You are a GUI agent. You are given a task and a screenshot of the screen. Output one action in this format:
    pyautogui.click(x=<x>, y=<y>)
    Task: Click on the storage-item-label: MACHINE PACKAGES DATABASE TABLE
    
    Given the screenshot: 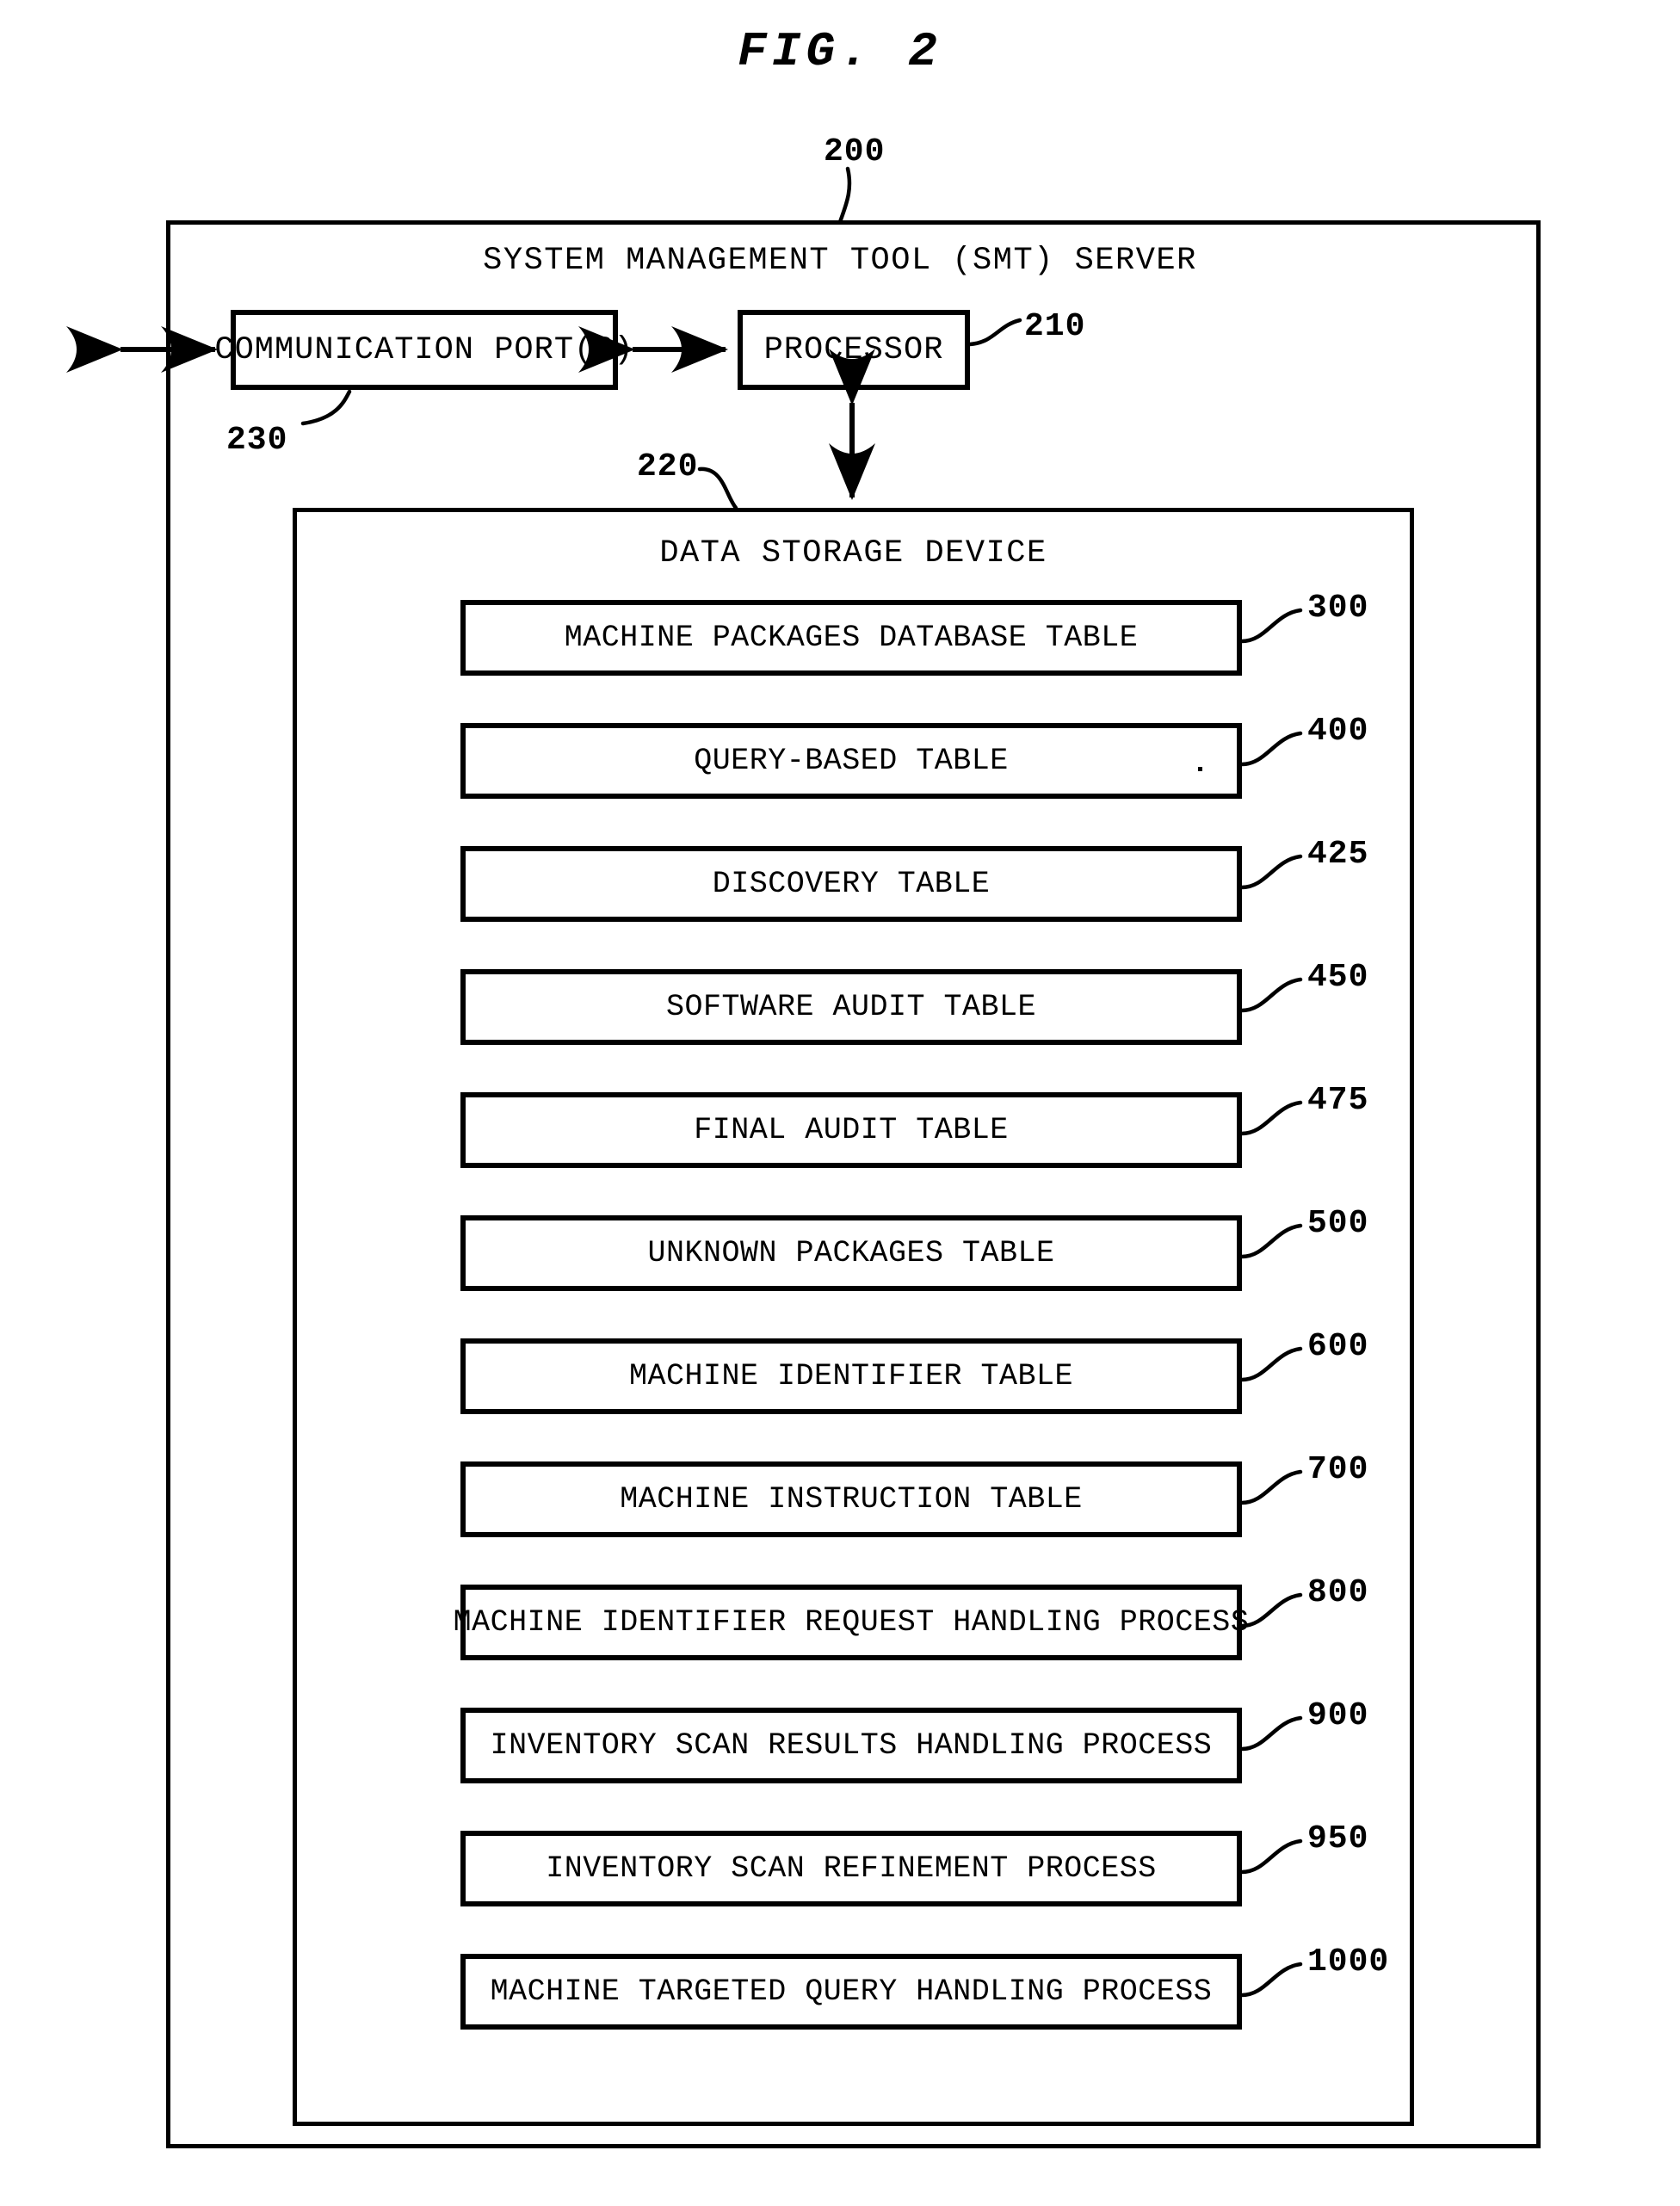 What is the action you would take?
    pyautogui.click(x=851, y=638)
    